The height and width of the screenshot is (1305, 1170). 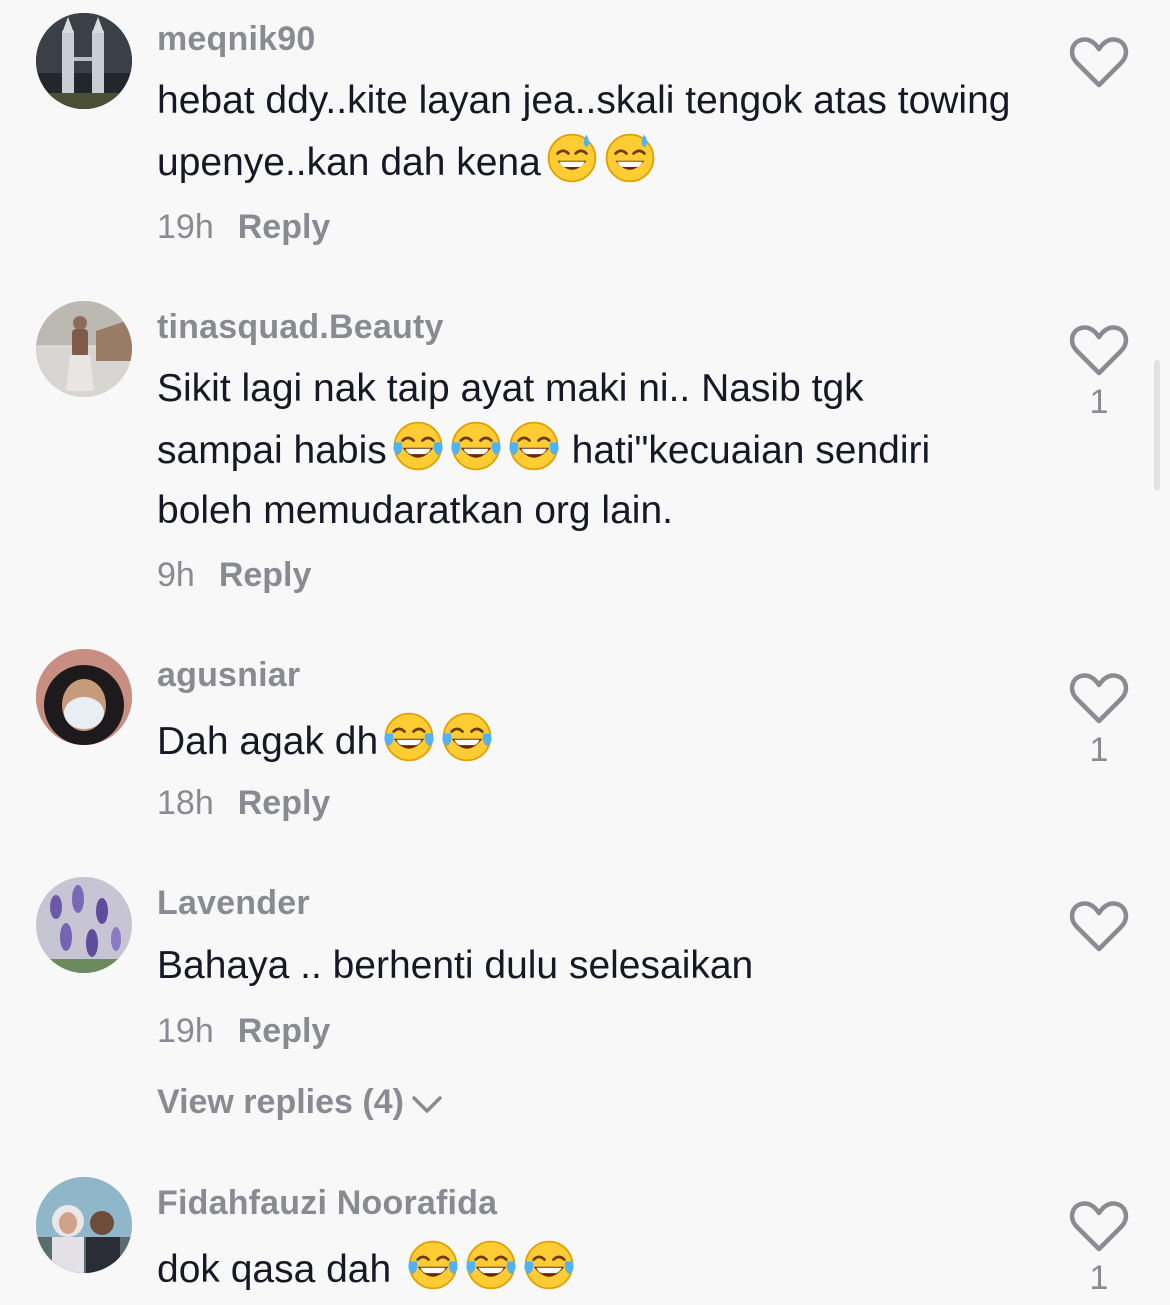 I want to click on comment-meta: 9h Reply, so click(x=234, y=575).